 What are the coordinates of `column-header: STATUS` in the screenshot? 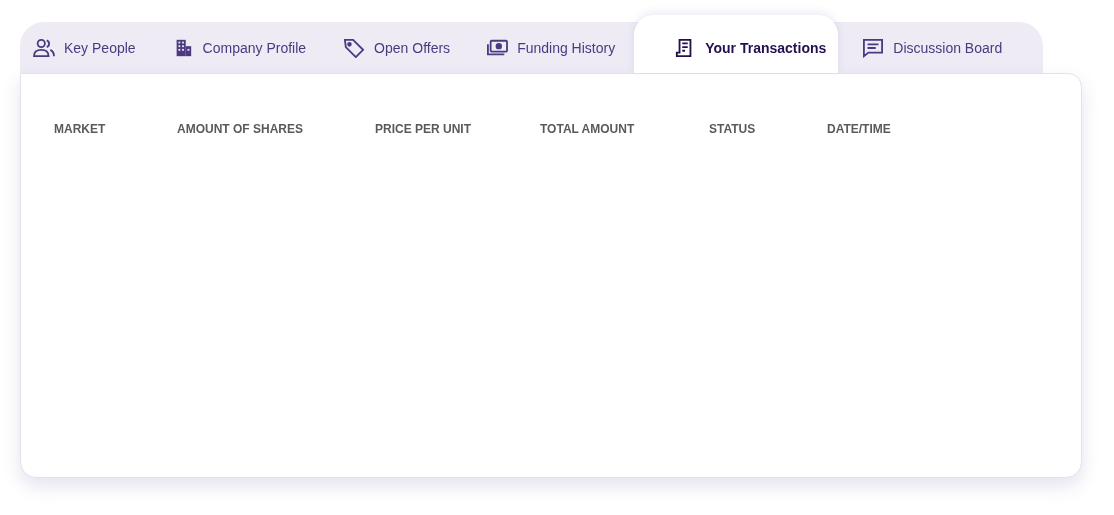 It's located at (733, 129).